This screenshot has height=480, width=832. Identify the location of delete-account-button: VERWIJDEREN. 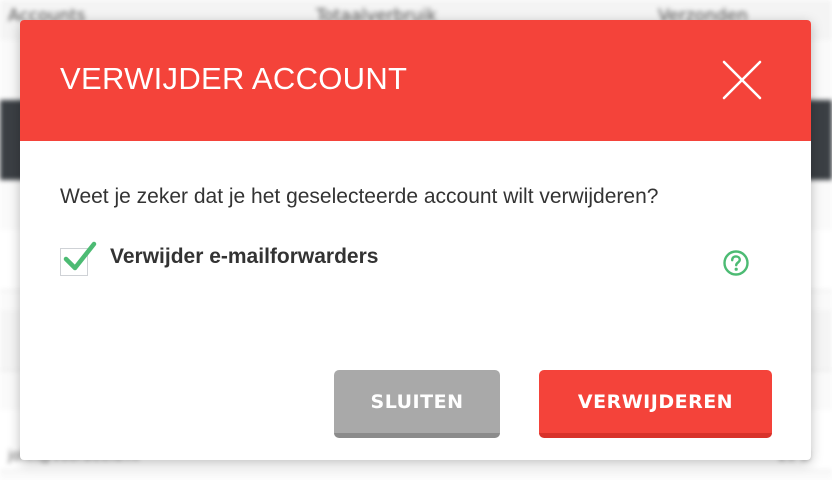
(655, 404).